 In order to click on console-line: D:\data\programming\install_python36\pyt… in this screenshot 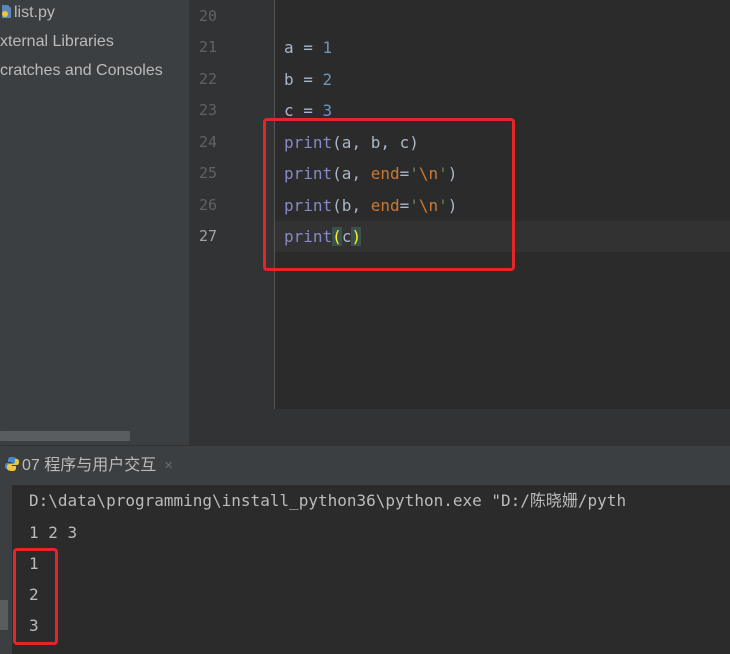, I will do `click(328, 500)`.